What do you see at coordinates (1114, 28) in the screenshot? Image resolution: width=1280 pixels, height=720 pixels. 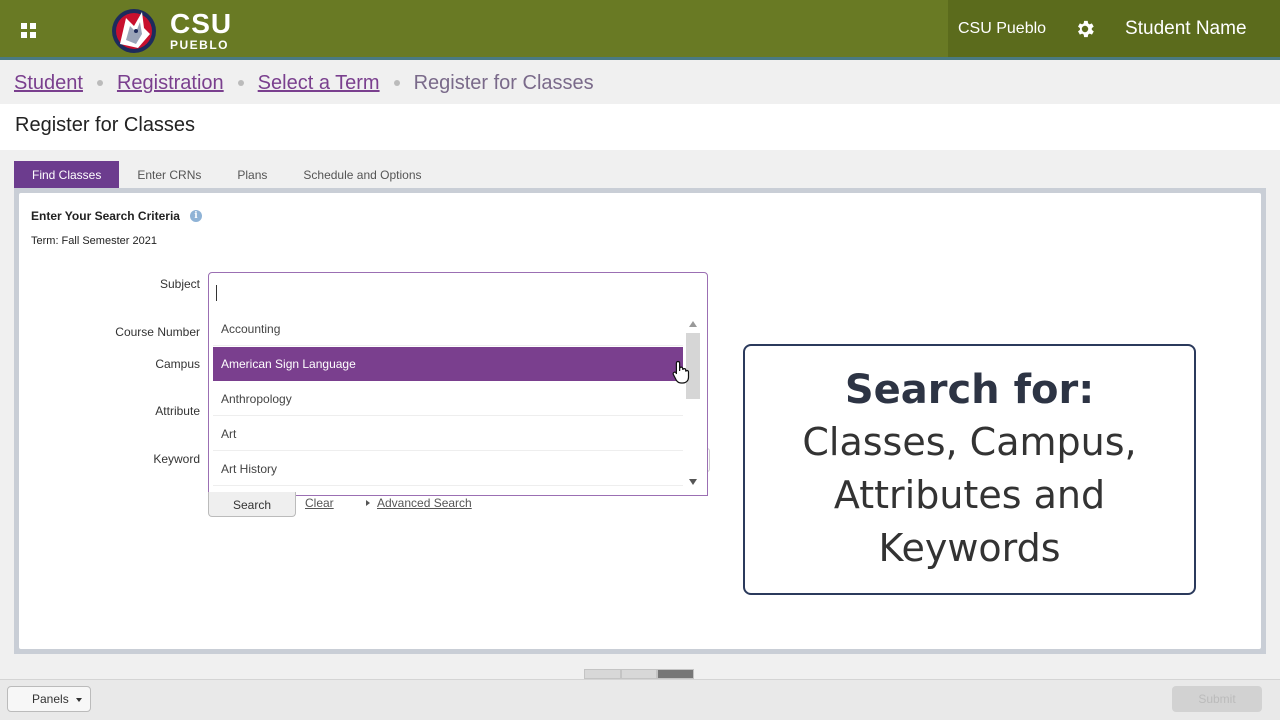 I see `header-user-area: CSU Pueblo Student Name` at bounding box center [1114, 28].